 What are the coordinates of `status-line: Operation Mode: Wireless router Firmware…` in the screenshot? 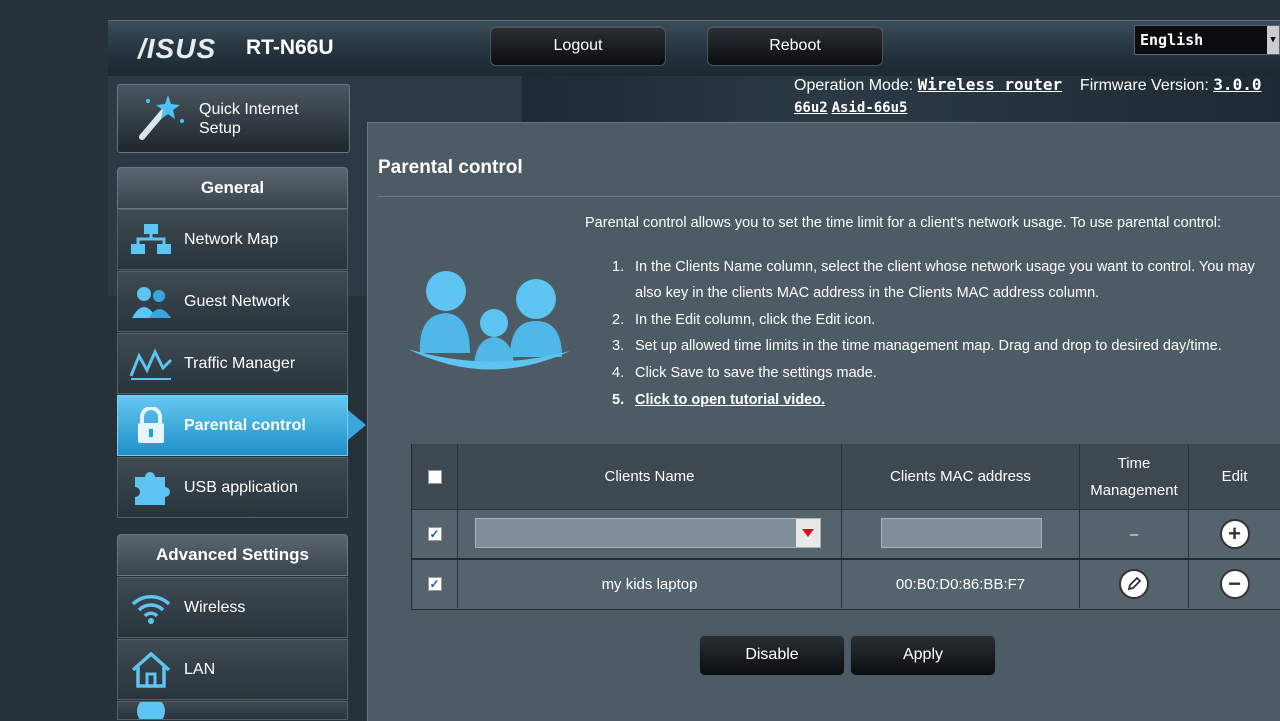 It's located at (1027, 85).